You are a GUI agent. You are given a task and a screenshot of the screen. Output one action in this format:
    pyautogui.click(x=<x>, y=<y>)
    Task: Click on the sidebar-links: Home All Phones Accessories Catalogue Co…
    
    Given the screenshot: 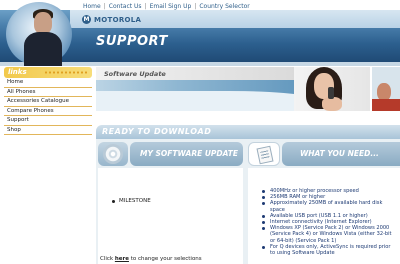 What is the action you would take?
    pyautogui.click(x=48, y=106)
    